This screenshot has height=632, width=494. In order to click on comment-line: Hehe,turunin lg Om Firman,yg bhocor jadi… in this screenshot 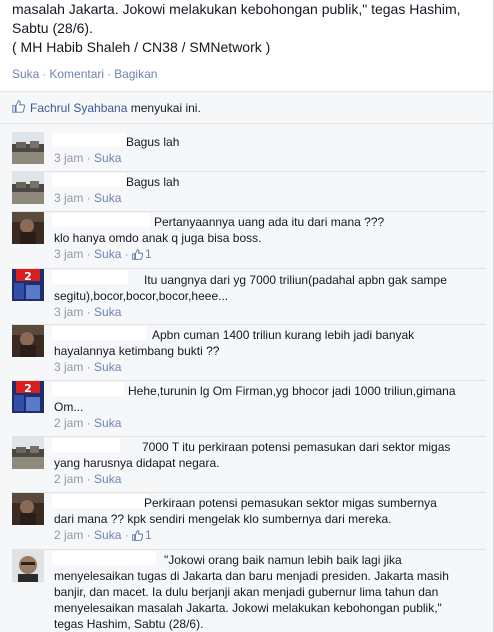, I will do `click(292, 391)`.